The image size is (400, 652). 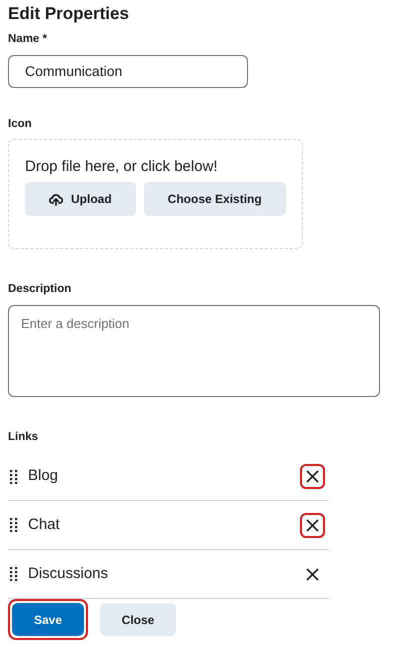 What do you see at coordinates (122, 166) in the screenshot?
I see `drop-hint: Drop file here, or click below!` at bounding box center [122, 166].